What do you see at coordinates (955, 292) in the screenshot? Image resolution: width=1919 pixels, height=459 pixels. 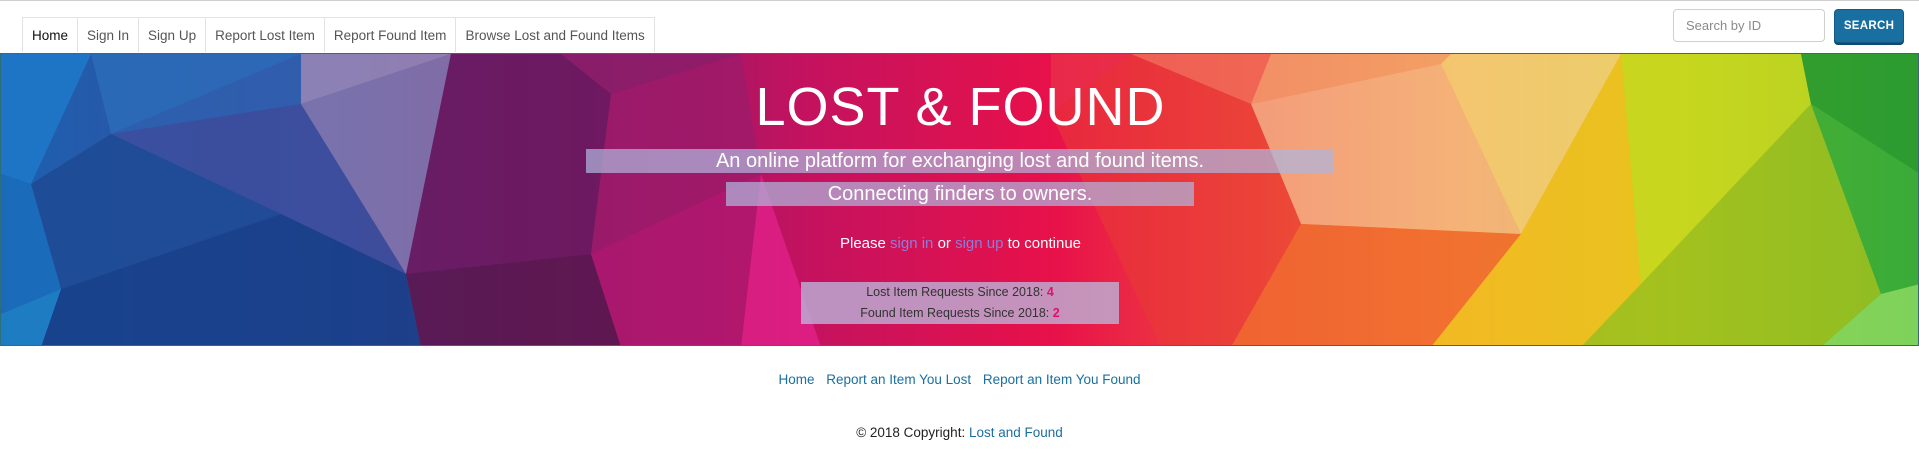 I see `lost-stat-label: Lost Item Requests Since 2018:` at bounding box center [955, 292].